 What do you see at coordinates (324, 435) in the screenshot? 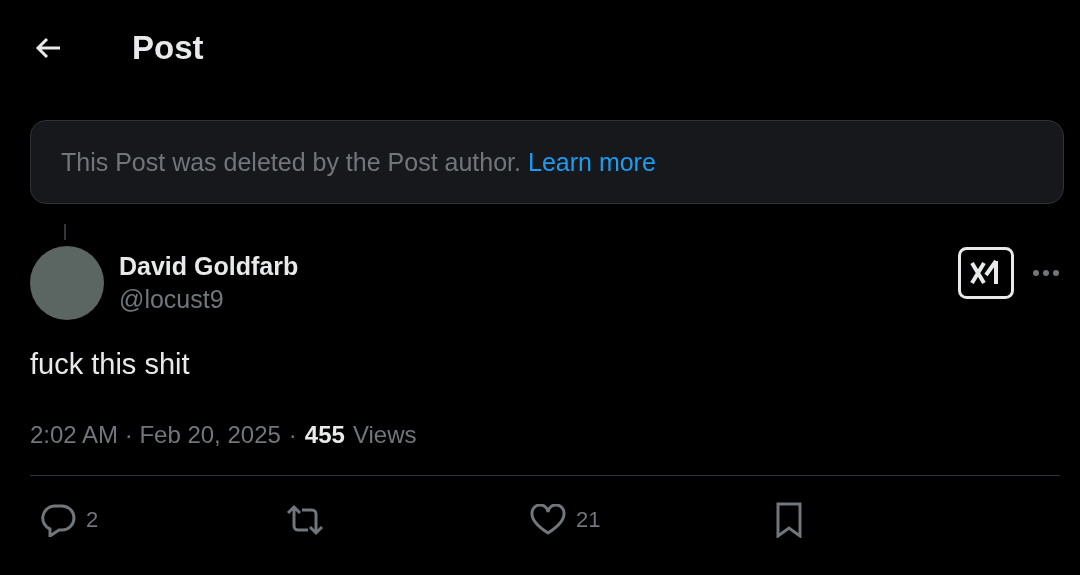
I see `view-count: 455` at bounding box center [324, 435].